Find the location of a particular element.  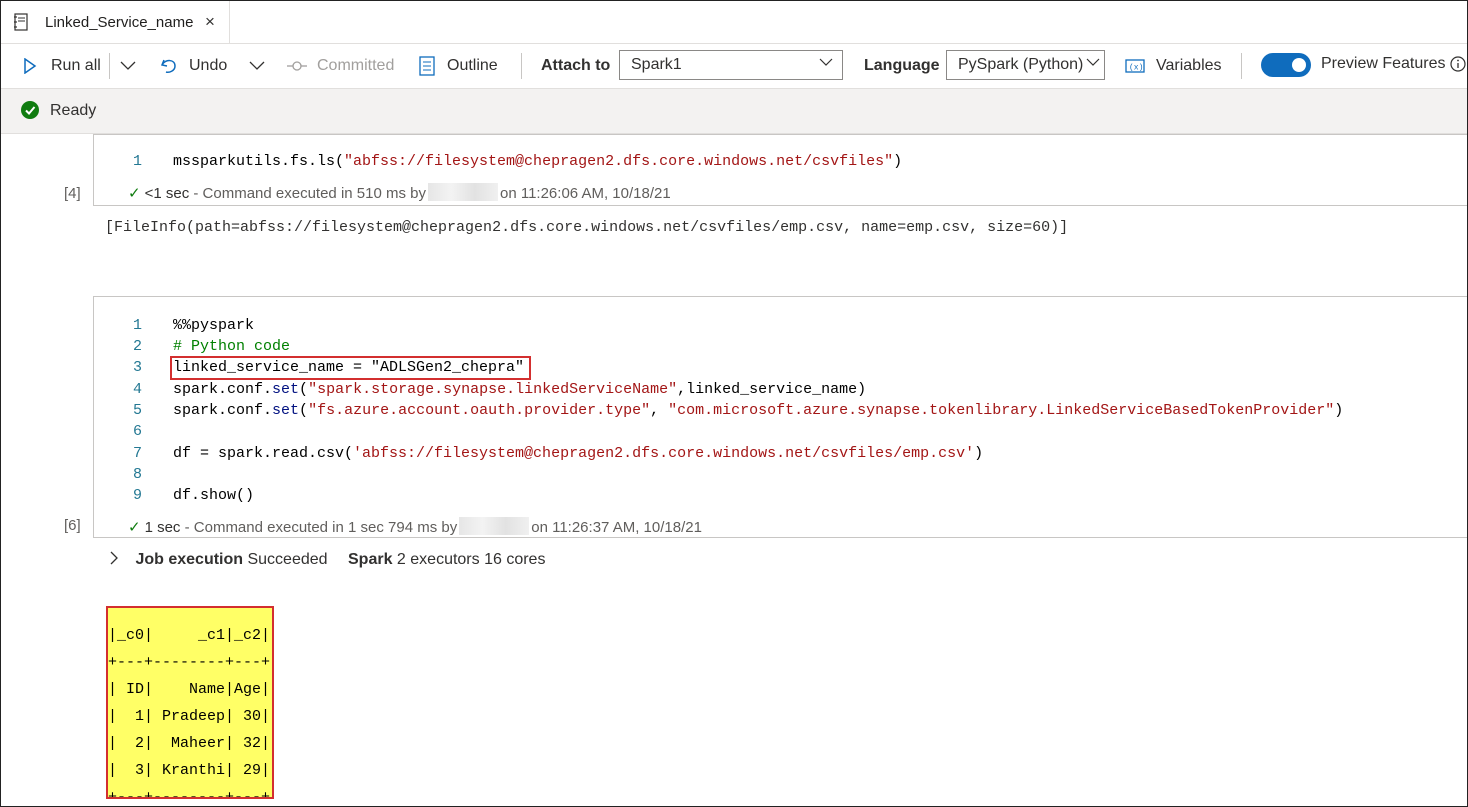

undo-options-dropdown is located at coordinates (257, 66).